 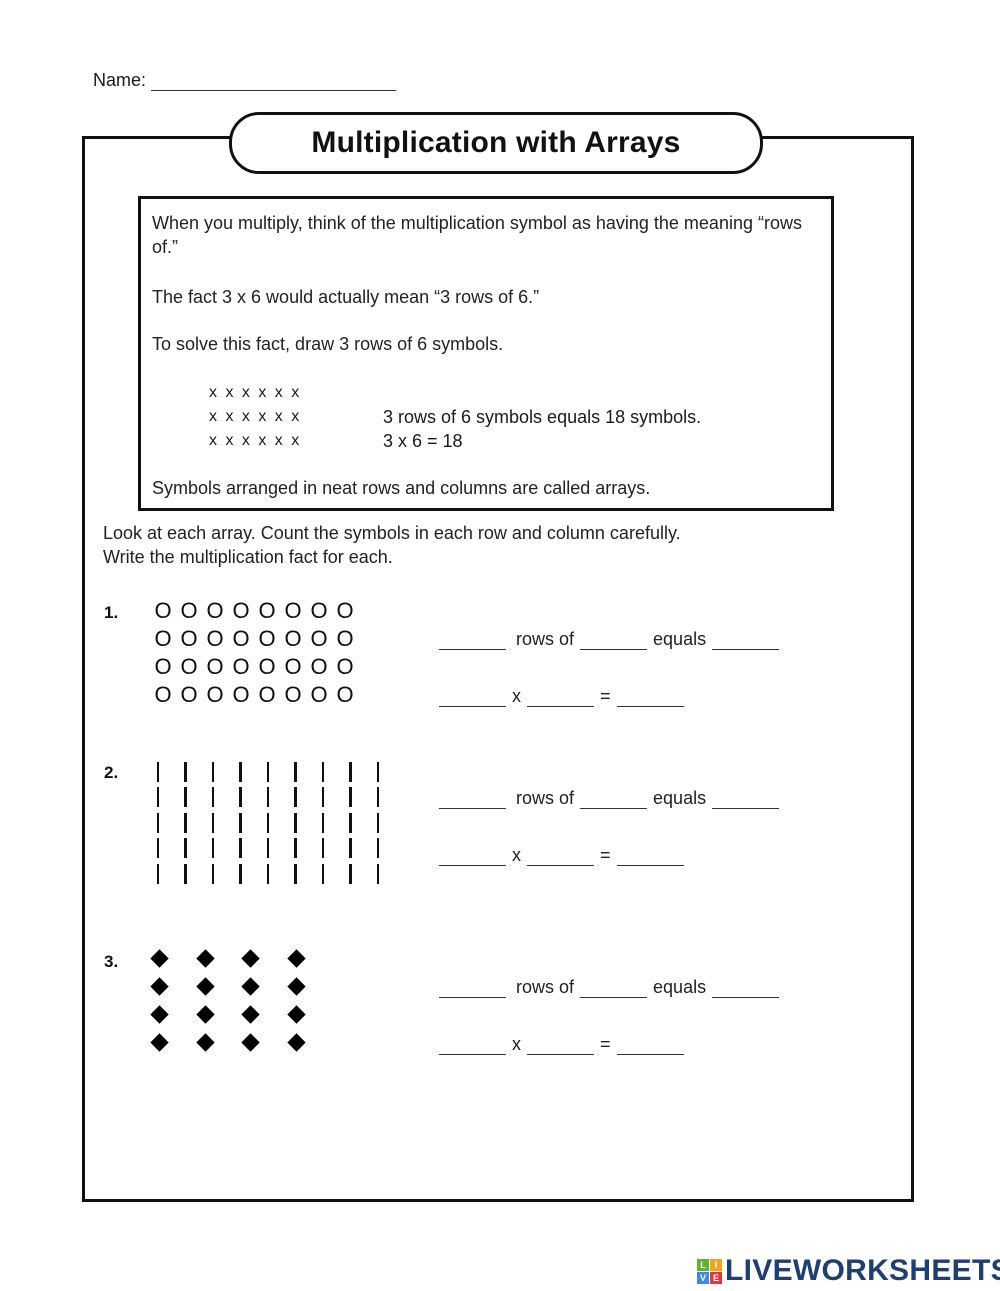 What do you see at coordinates (472, 855) in the screenshot?
I see `problem-2-factor1-answer` at bounding box center [472, 855].